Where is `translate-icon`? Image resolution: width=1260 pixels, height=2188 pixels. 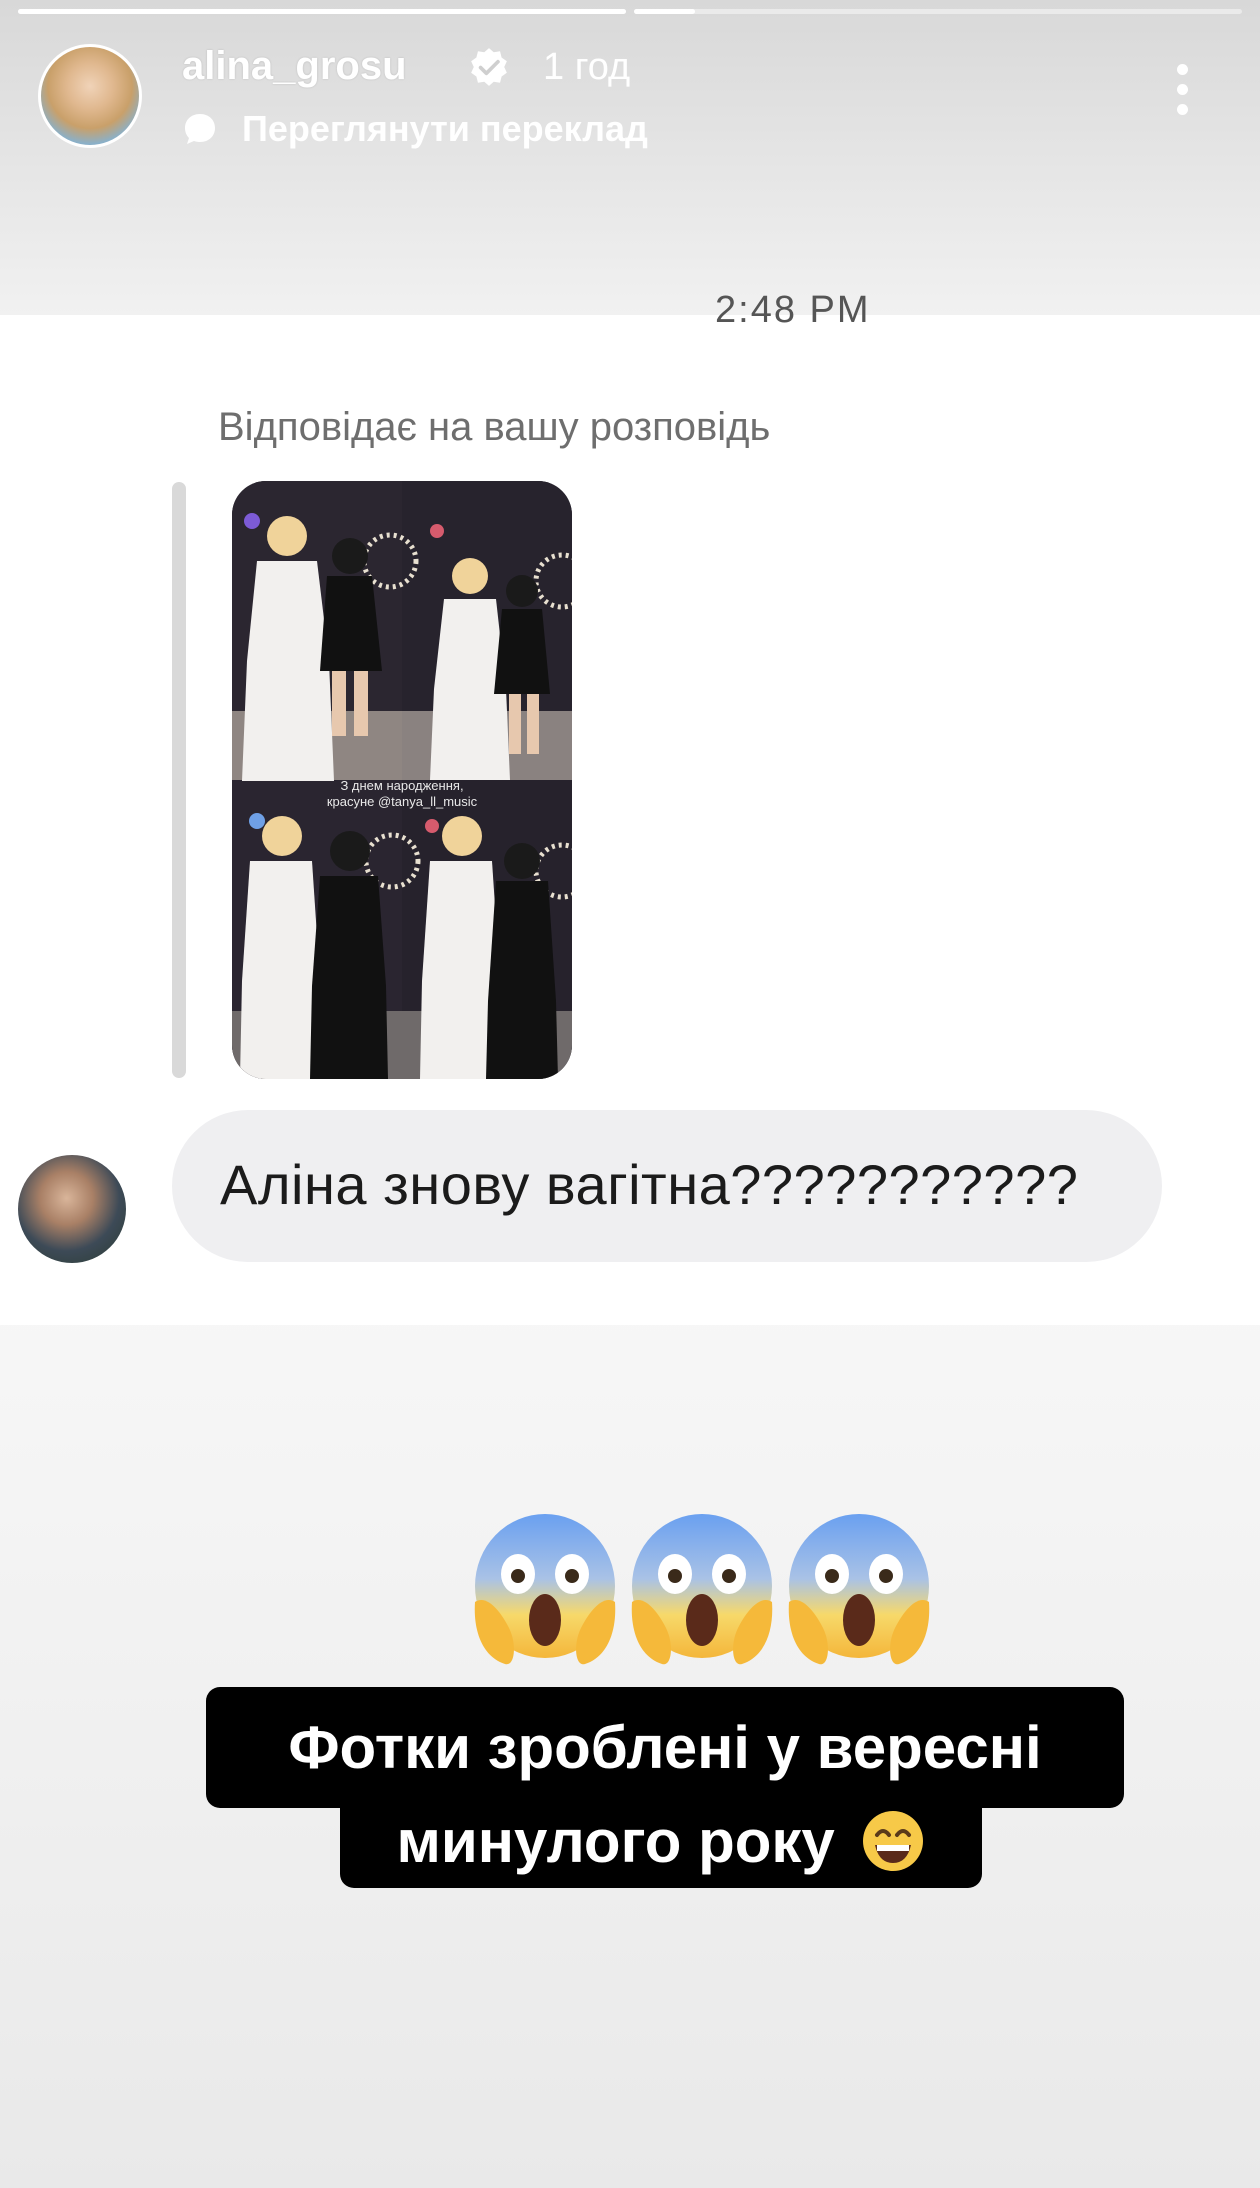
translate-icon is located at coordinates (200, 129).